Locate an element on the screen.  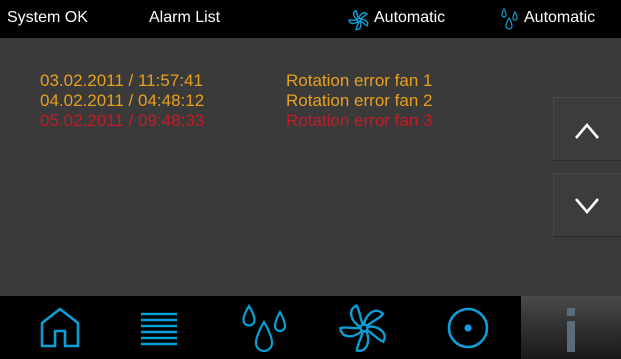
info-icon is located at coordinates (571, 330).